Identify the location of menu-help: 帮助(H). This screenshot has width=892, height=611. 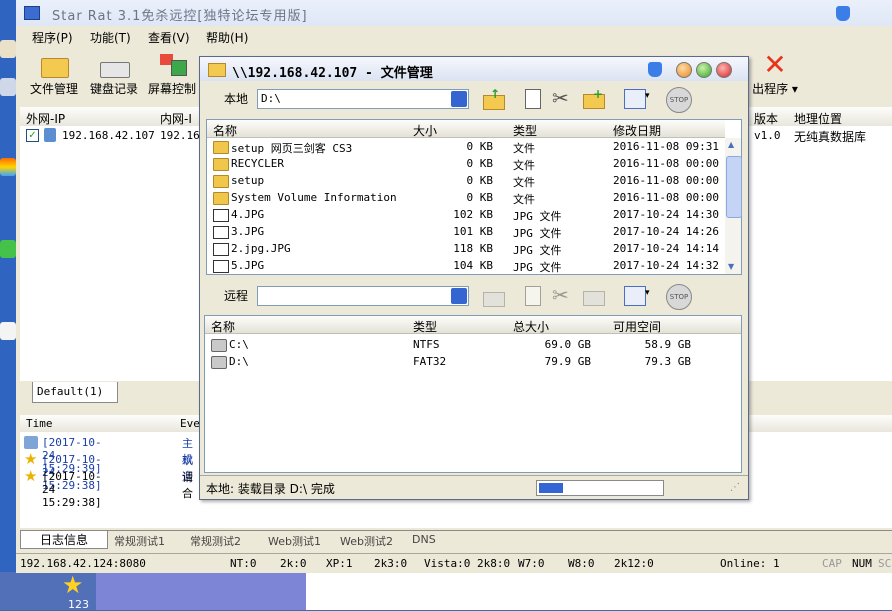
(227, 37).